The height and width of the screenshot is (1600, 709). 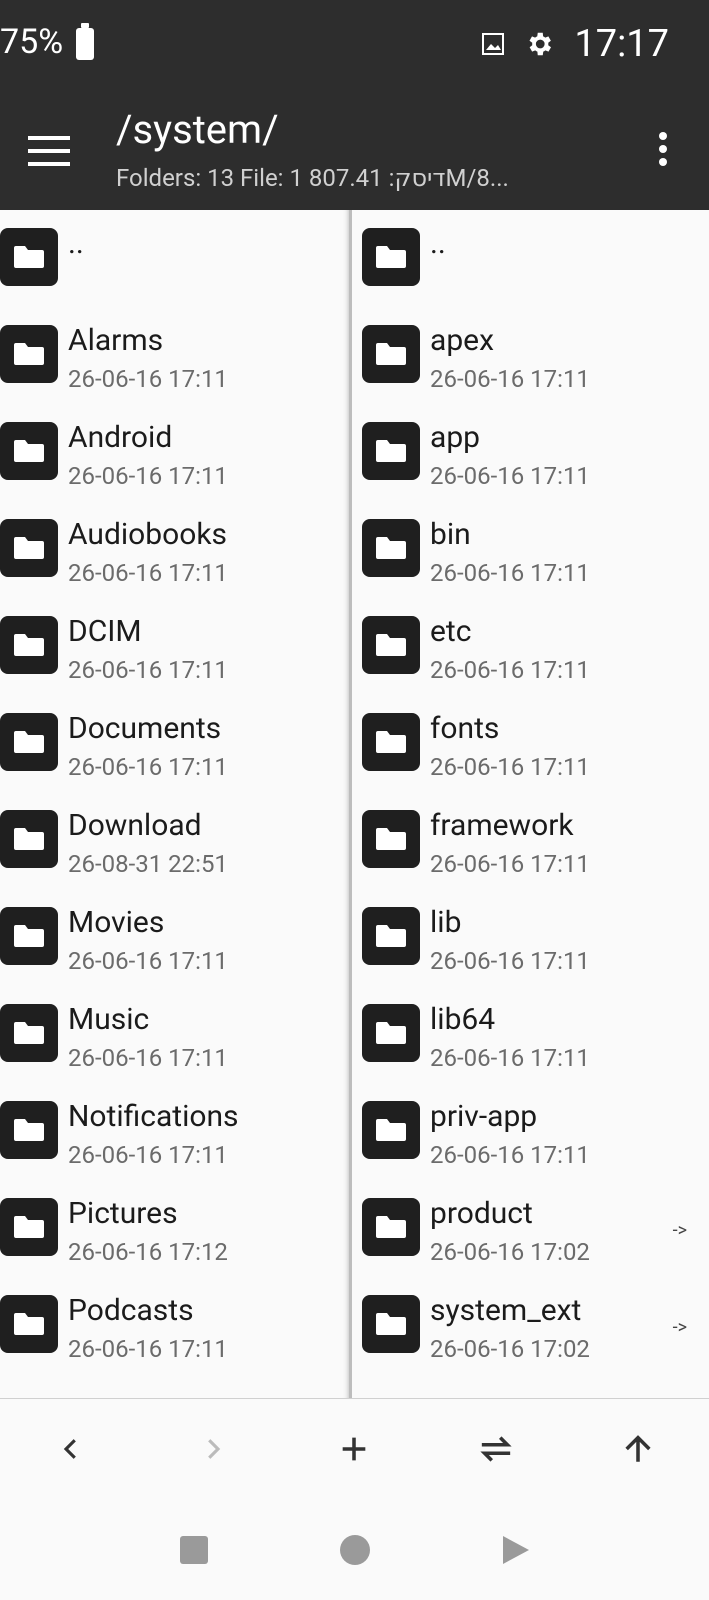 What do you see at coordinates (484, 1116) in the screenshot?
I see `folder-name: priv-app` at bounding box center [484, 1116].